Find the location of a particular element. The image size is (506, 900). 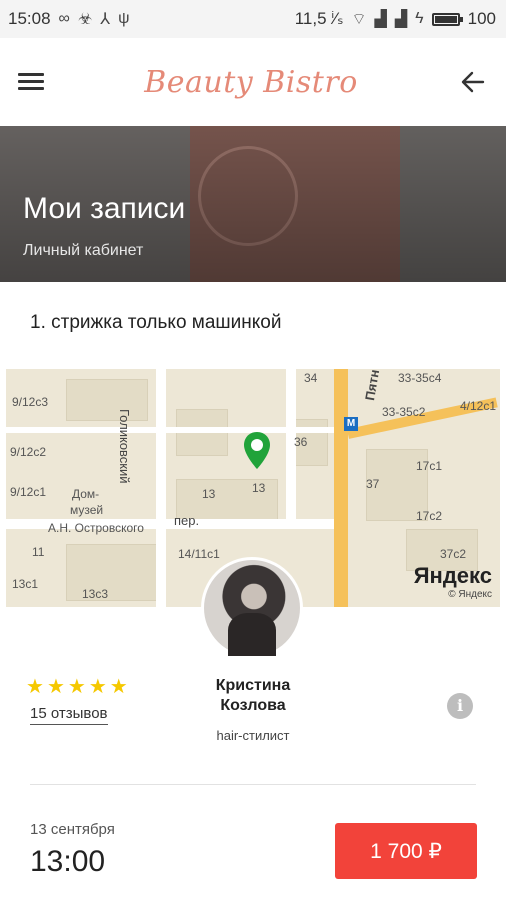

map-label: 13с1 is located at coordinates (25, 584).